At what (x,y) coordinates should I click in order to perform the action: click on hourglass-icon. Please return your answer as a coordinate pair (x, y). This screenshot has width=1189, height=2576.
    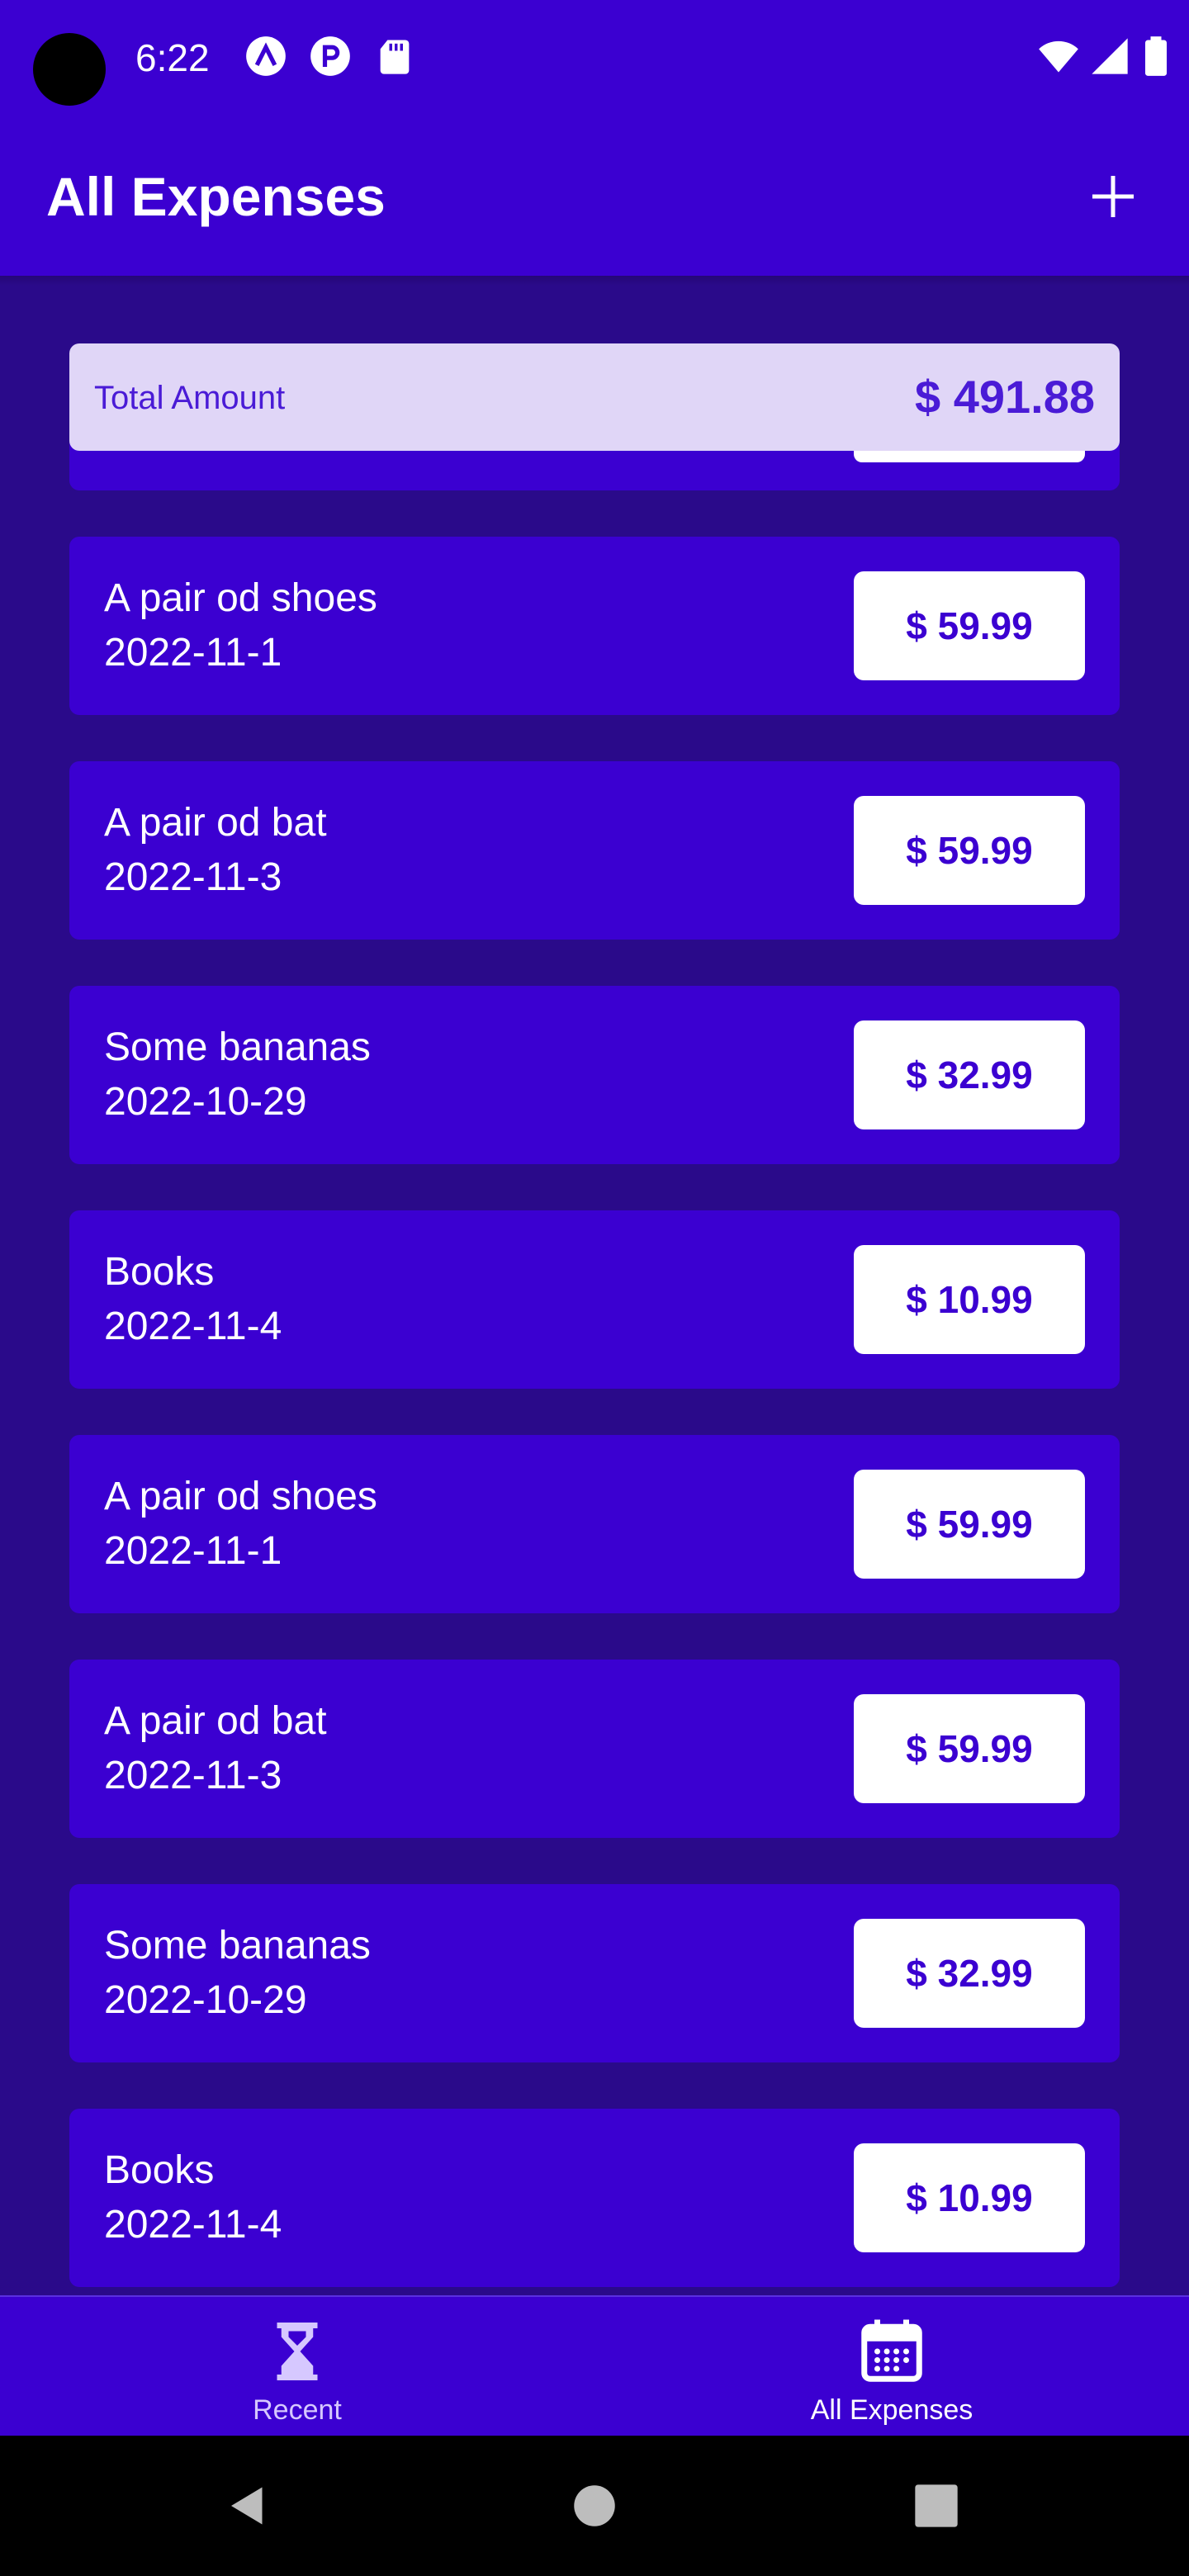
    Looking at the image, I should click on (297, 2351).